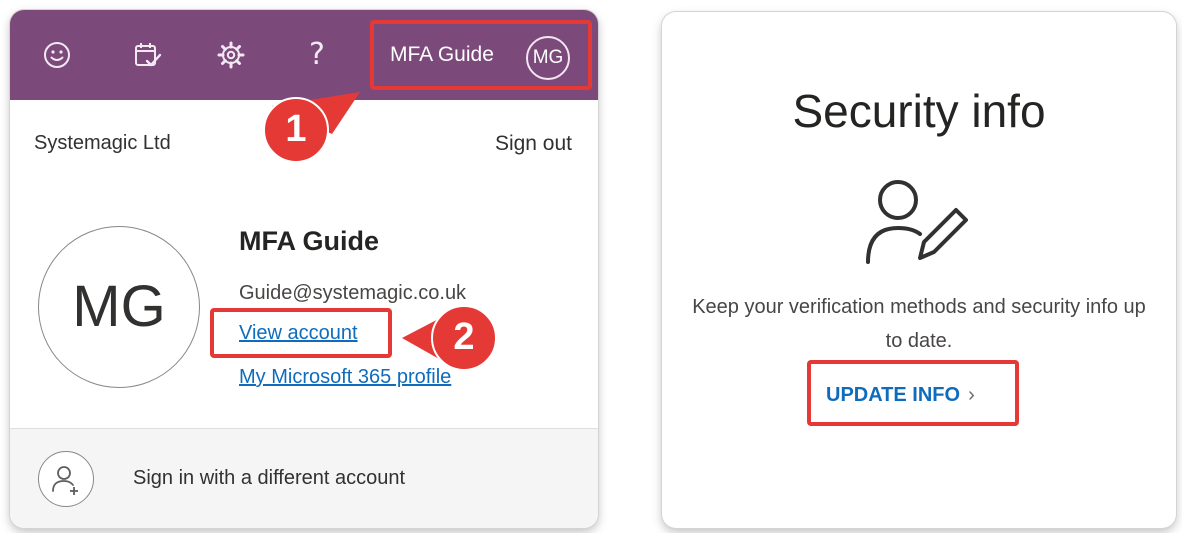  I want to click on me-control-name: MFA Guide, so click(442, 54).